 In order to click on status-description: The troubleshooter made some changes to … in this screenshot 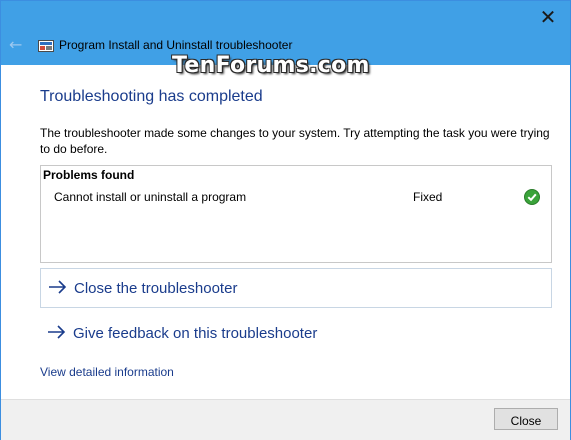, I will do `click(295, 141)`.